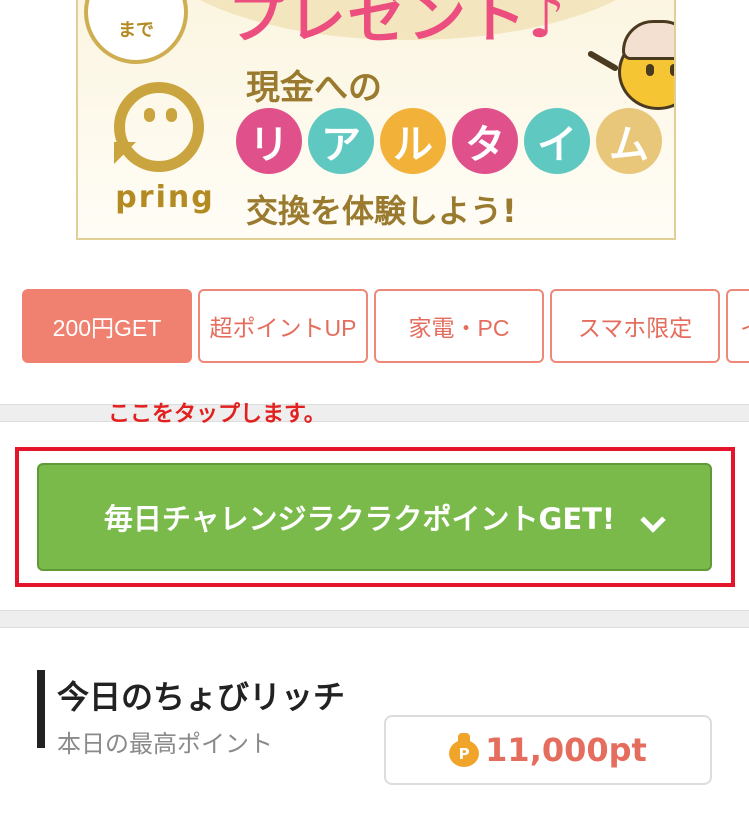 This screenshot has width=749, height=825. Describe the element at coordinates (653, 520) in the screenshot. I see `chevron-down-icon` at that location.